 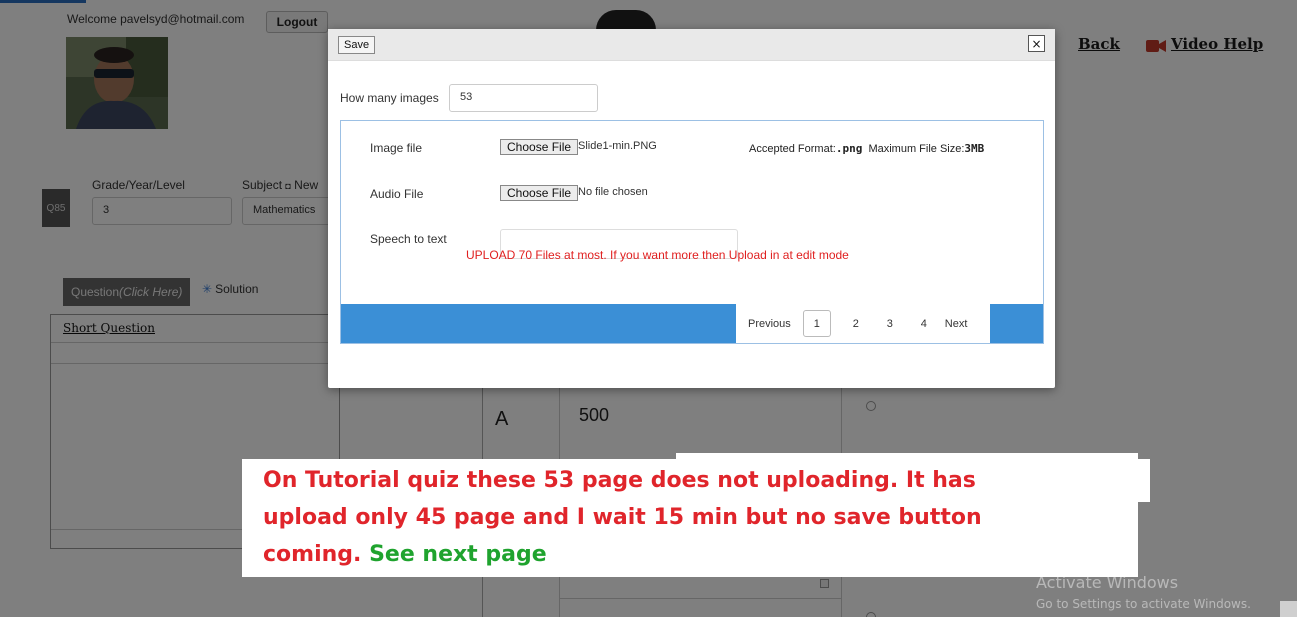 I want to click on pagination-page: 4, so click(x=924, y=324).